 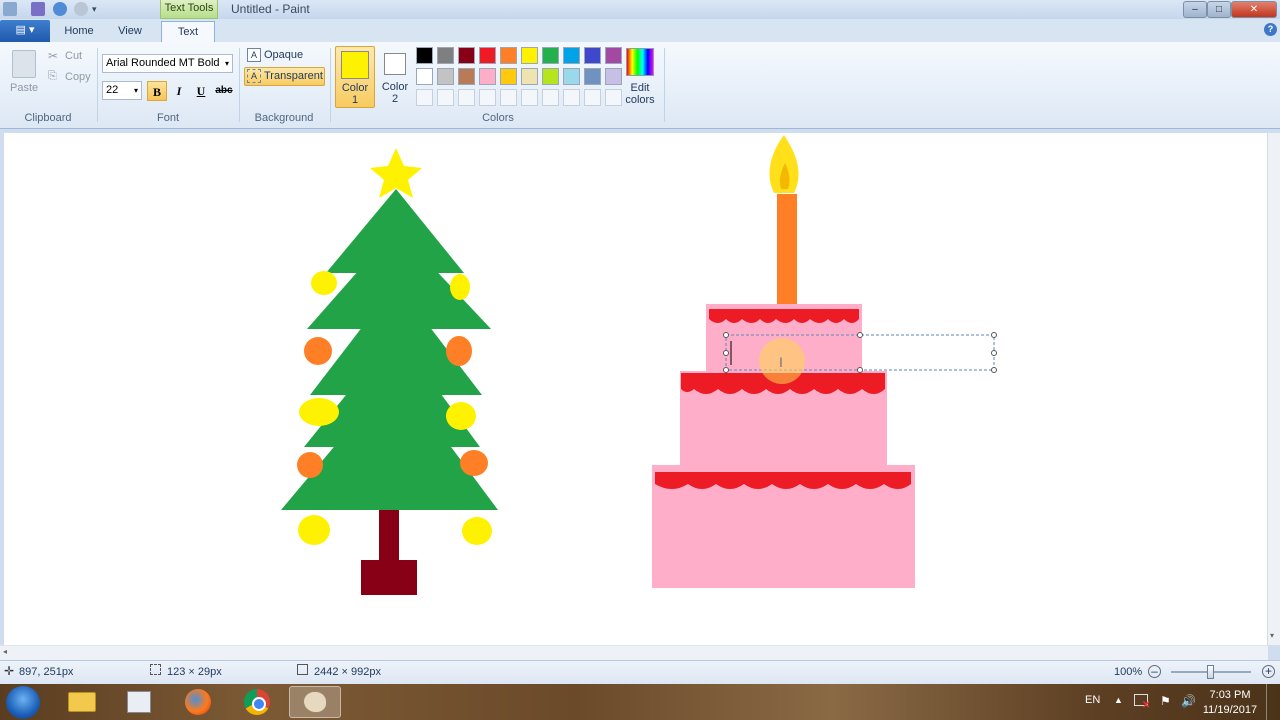 I want to click on bold-button: B, so click(x=157, y=91).